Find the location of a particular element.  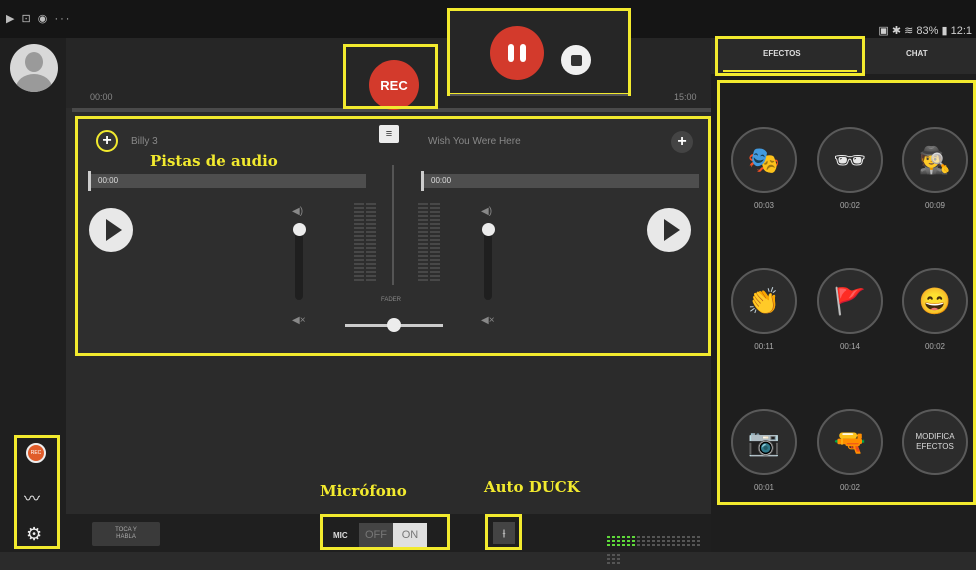

fader-knob is located at coordinates (394, 325).